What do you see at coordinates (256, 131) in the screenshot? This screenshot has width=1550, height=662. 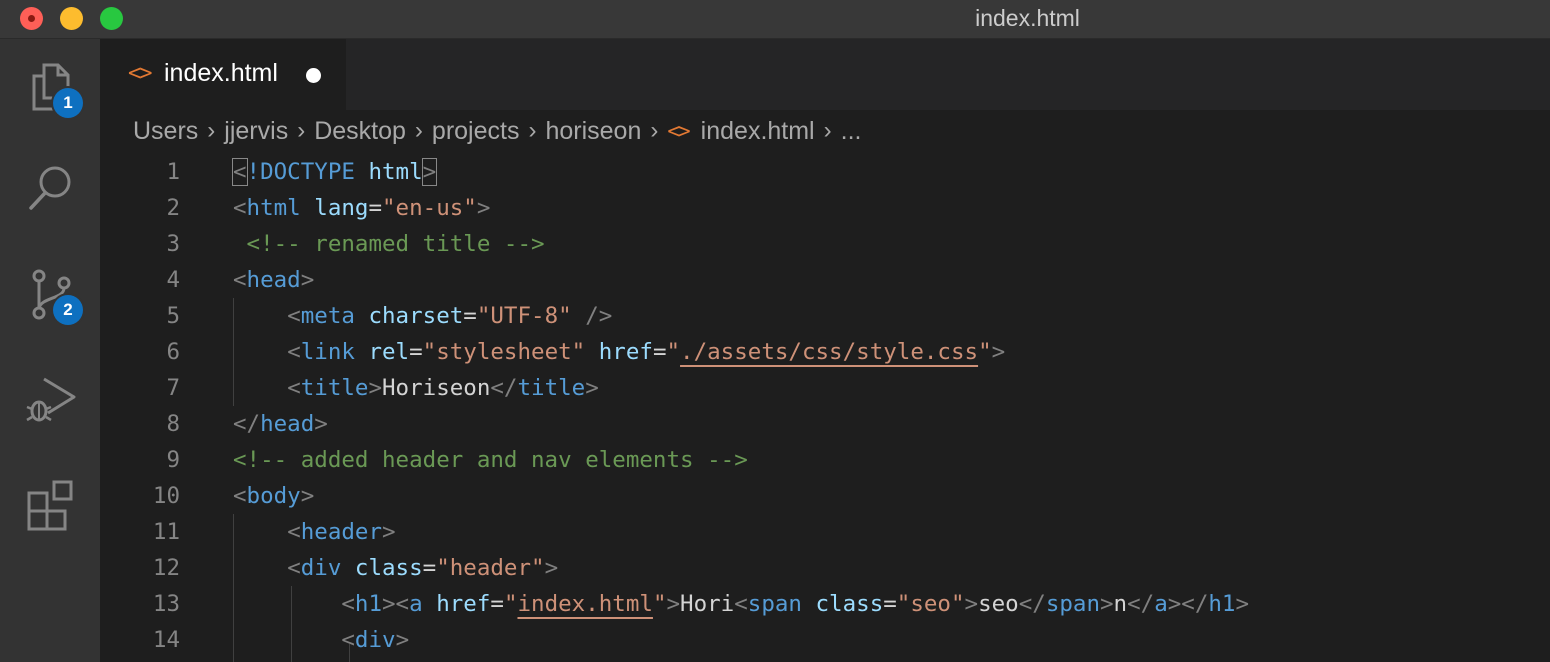 I see `breadcrumb-item: jjervis` at bounding box center [256, 131].